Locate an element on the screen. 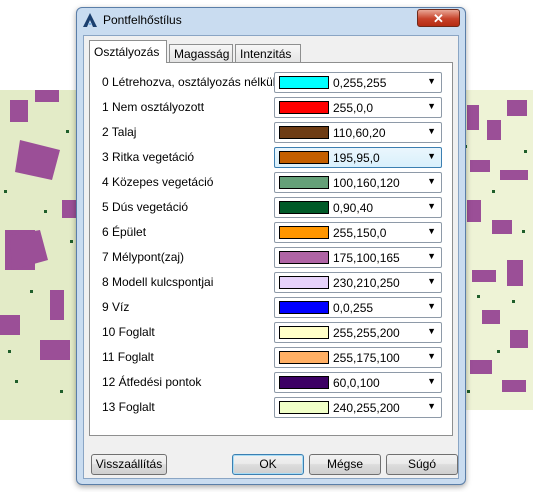 The height and width of the screenshot is (492, 533). reset-button: Visszaállítás is located at coordinates (129, 464).